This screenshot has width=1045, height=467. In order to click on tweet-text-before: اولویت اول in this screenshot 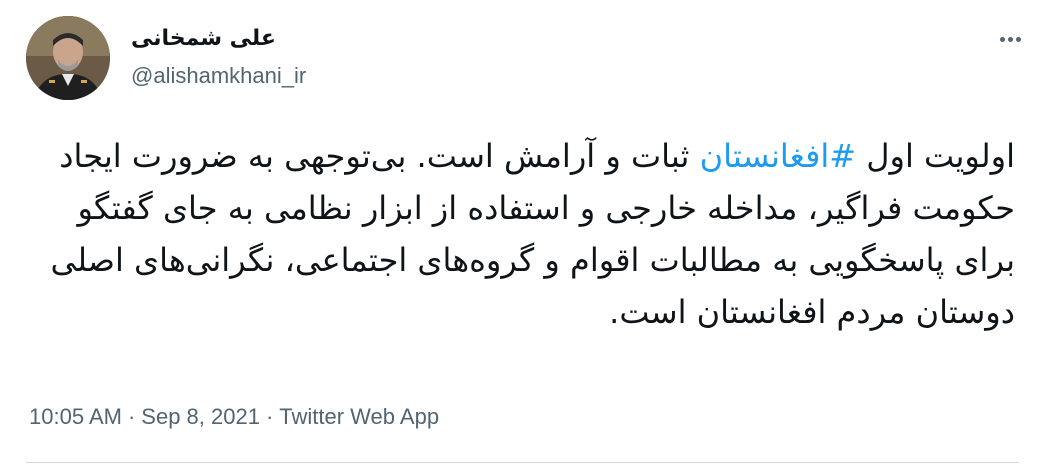, I will do `click(935, 156)`.